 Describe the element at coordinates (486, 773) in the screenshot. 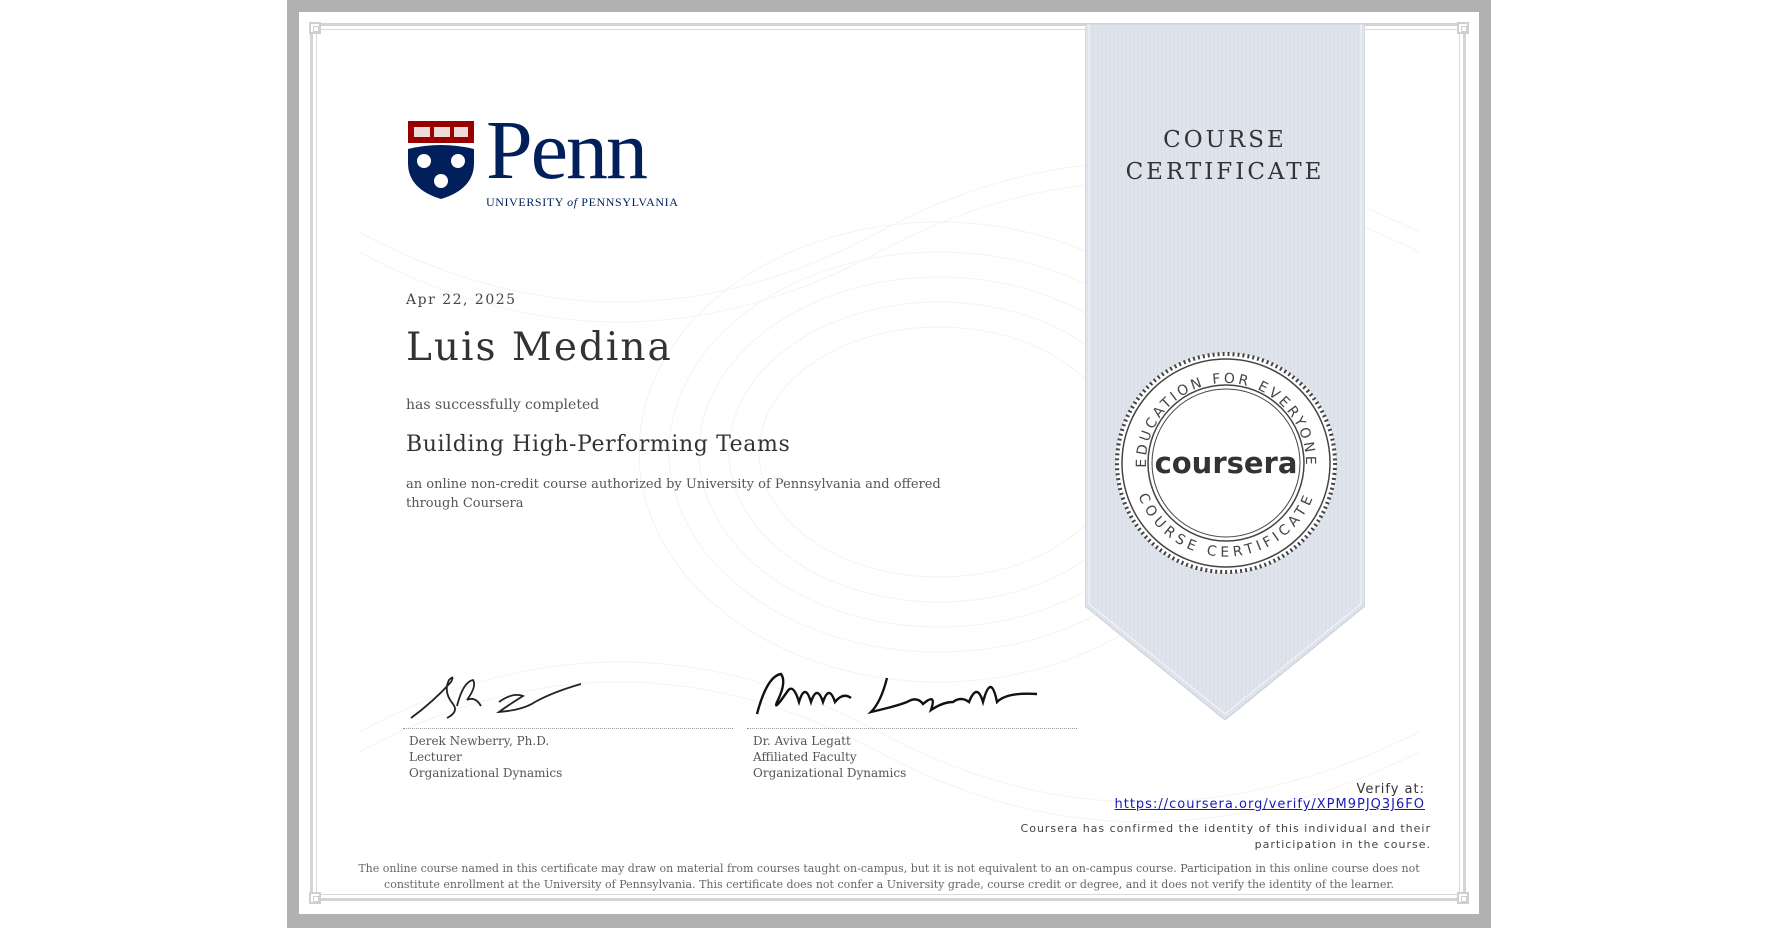

I see `signer-1-department: Organizational Dynamics` at that location.